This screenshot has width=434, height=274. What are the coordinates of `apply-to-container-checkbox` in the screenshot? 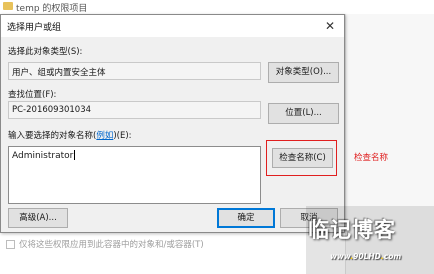 It's located at (10, 244).